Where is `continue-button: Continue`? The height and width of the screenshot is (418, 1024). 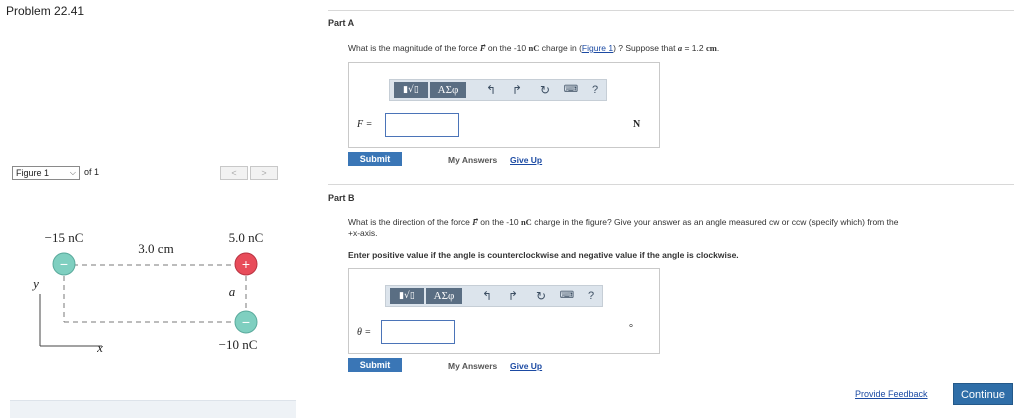
continue-button: Continue is located at coordinates (983, 394).